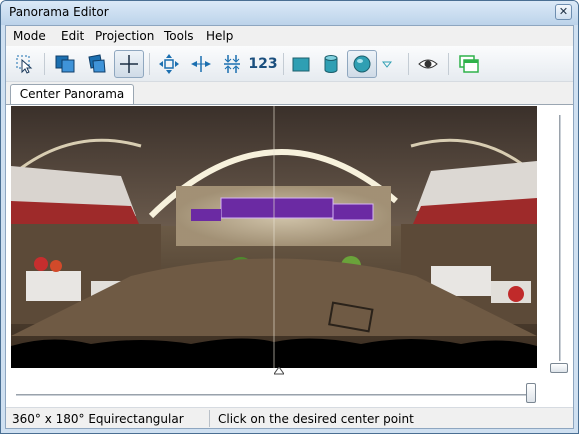 The width and height of the screenshot is (579, 434). I want to click on cylindrical-projection-button, so click(331, 64).